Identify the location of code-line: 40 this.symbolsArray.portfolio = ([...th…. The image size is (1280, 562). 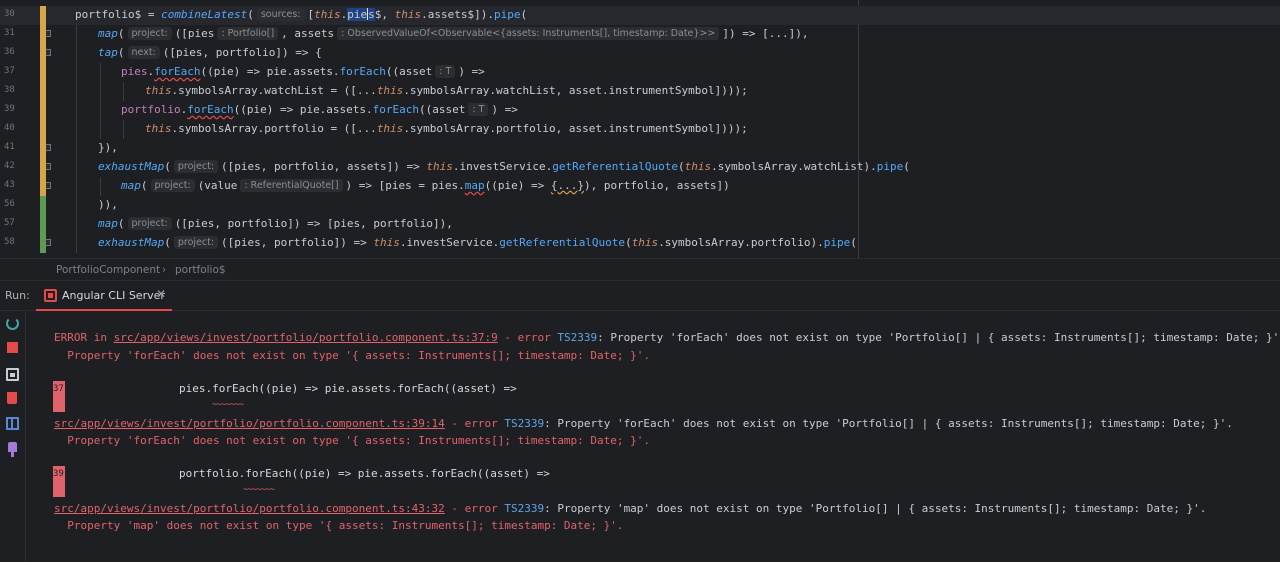
(640, 129).